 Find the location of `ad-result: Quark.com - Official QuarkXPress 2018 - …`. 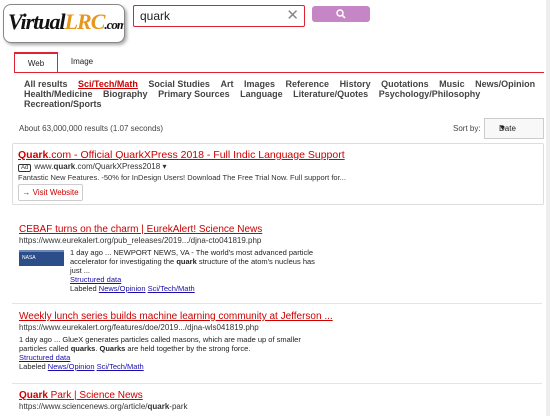

ad-result: Quark.com - Official QuarkXPress 2018 - … is located at coordinates (278, 174).